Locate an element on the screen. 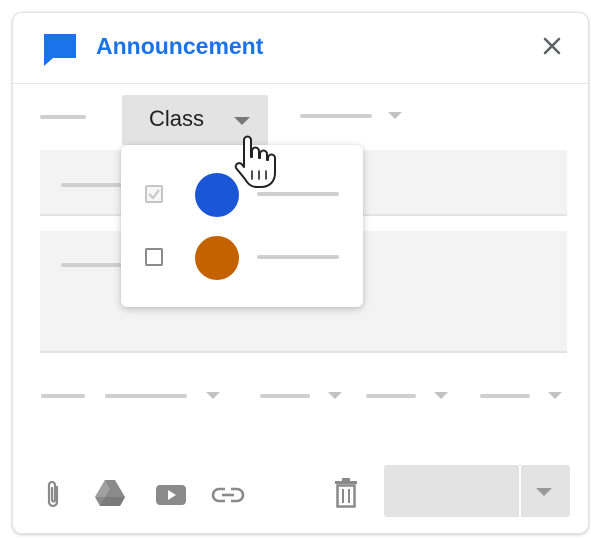 The height and width of the screenshot is (540, 591). close-icon is located at coordinates (552, 46).